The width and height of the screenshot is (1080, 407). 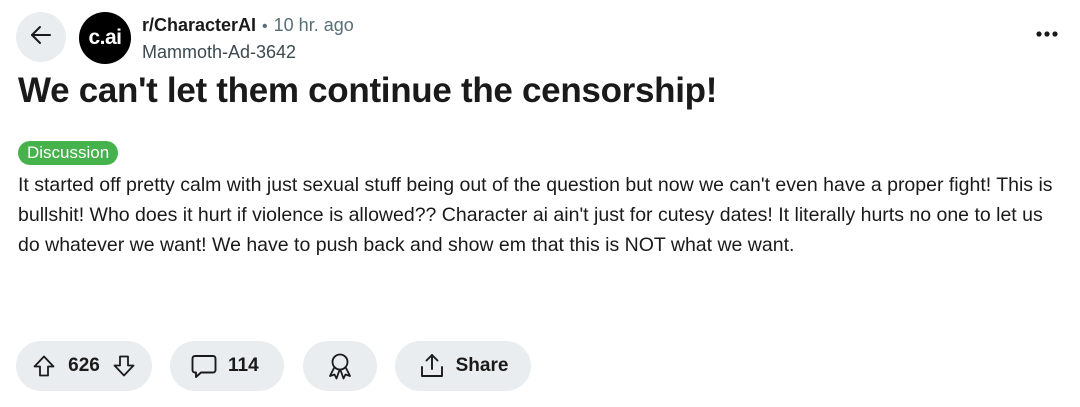 I want to click on subreddit-link: r/CharacterAI, so click(x=199, y=25).